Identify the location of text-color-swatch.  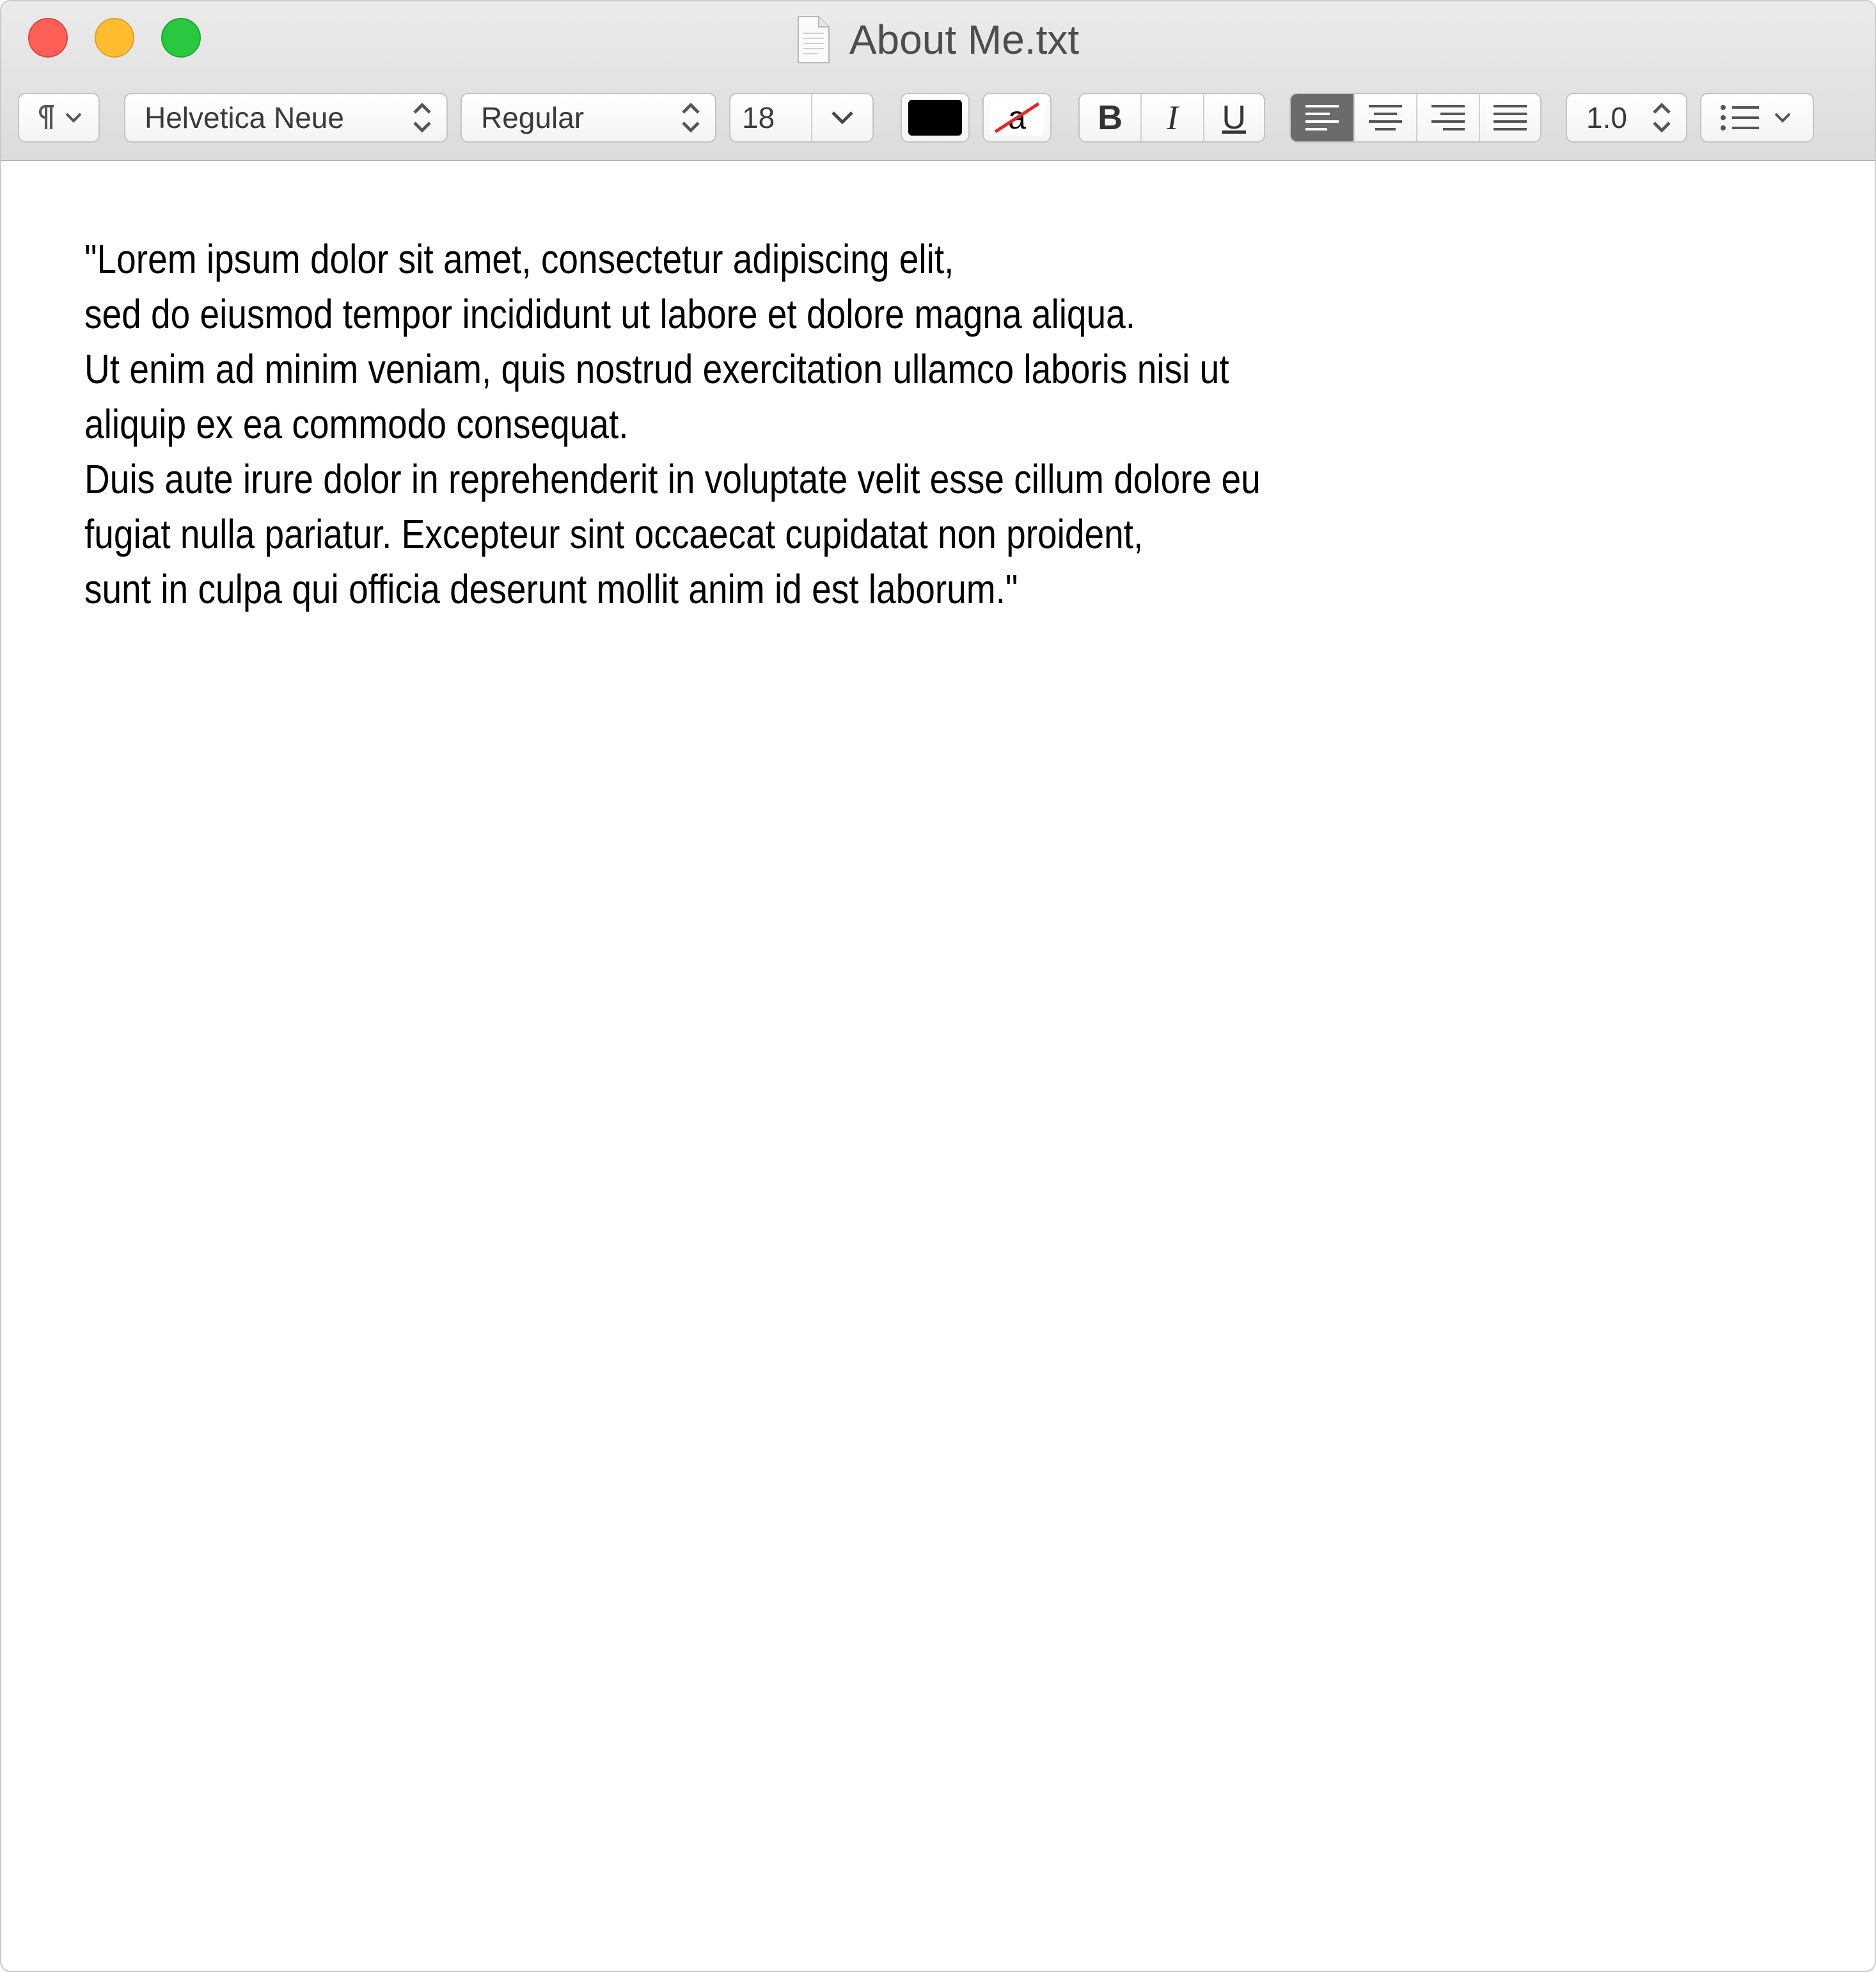
(935, 118).